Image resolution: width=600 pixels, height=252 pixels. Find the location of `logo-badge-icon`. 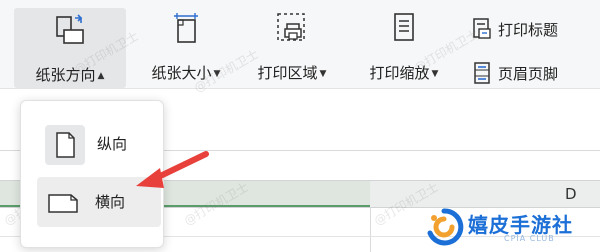

logo-badge-icon is located at coordinates (444, 227).